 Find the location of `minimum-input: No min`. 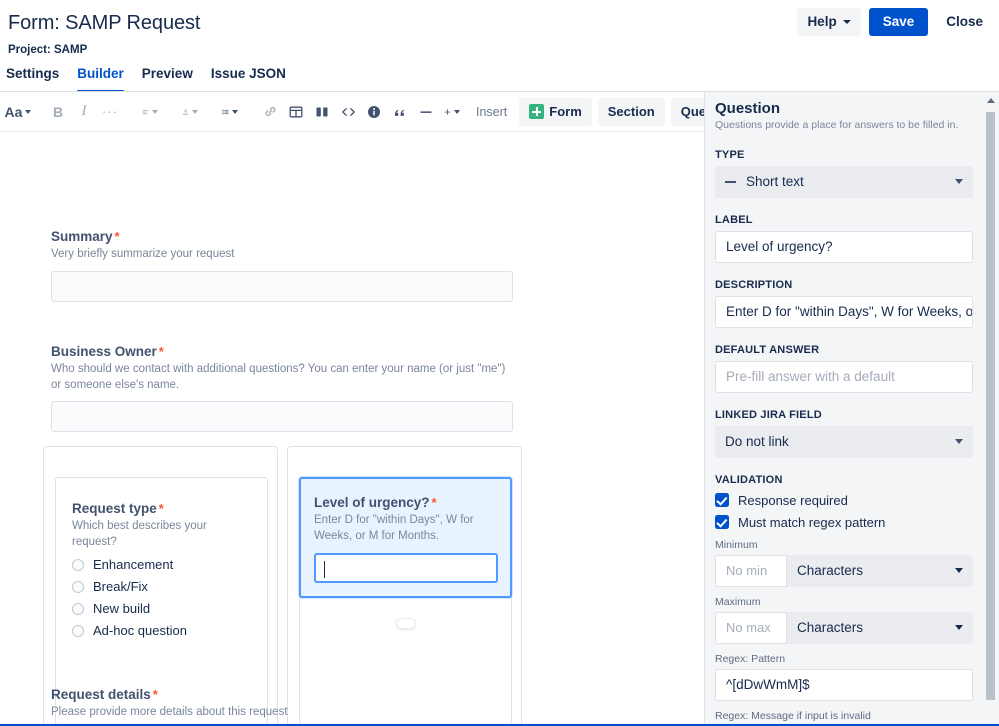

minimum-input: No min is located at coordinates (751, 570).